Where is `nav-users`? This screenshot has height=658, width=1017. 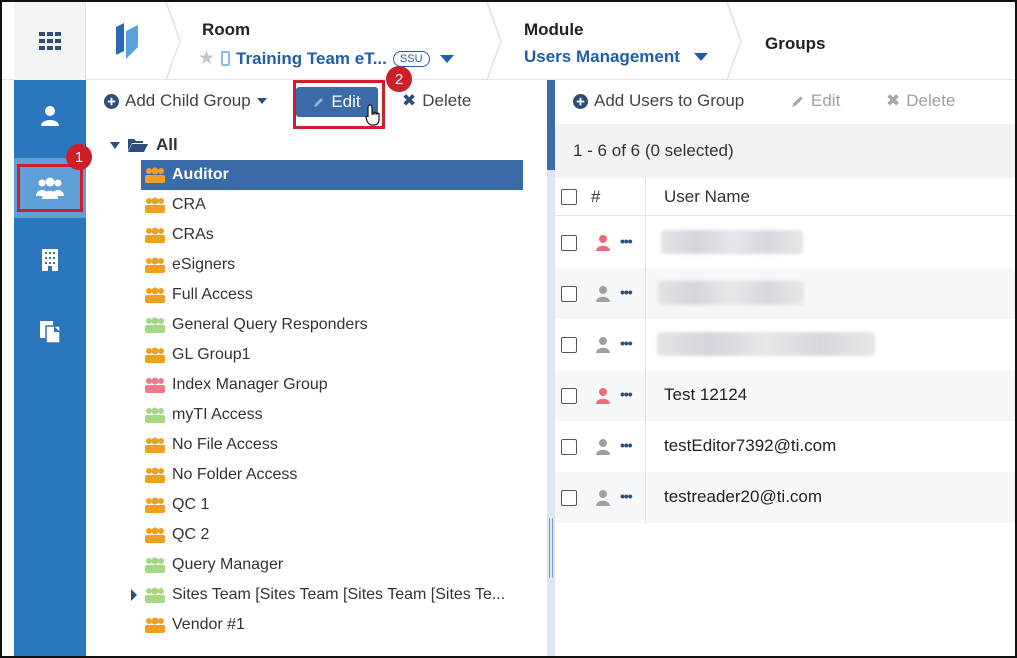 nav-users is located at coordinates (50, 116).